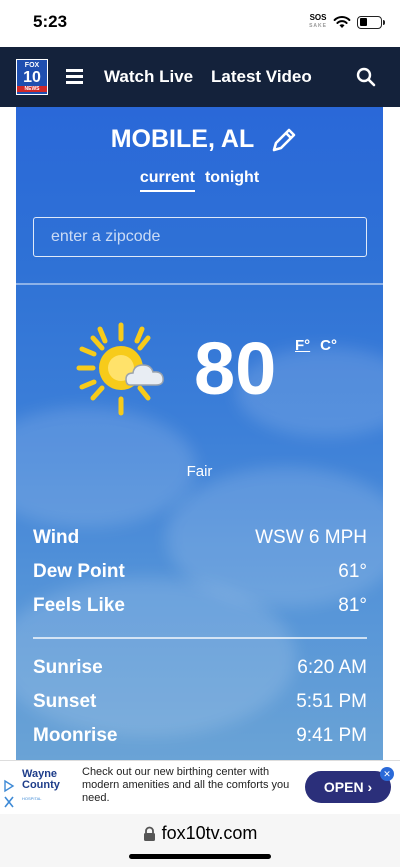 The image size is (400, 867). What do you see at coordinates (261, 77) in the screenshot?
I see `nav-latest-video: Latest Video` at bounding box center [261, 77].